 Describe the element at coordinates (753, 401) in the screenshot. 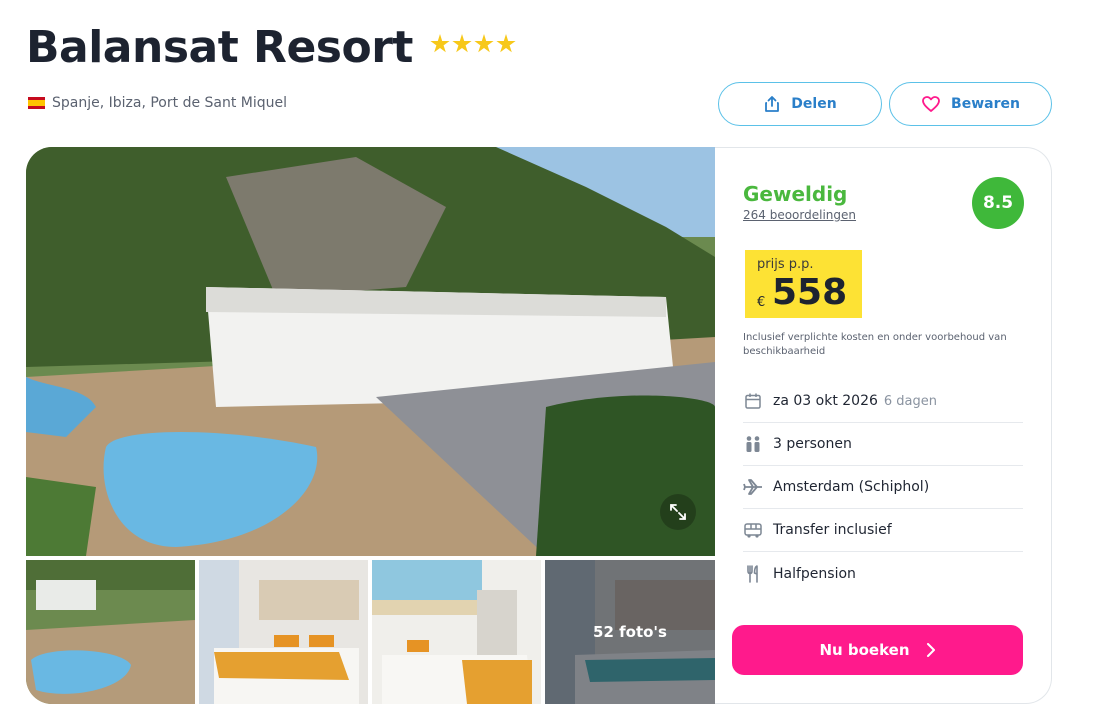

I see `calendar-icon` at that location.